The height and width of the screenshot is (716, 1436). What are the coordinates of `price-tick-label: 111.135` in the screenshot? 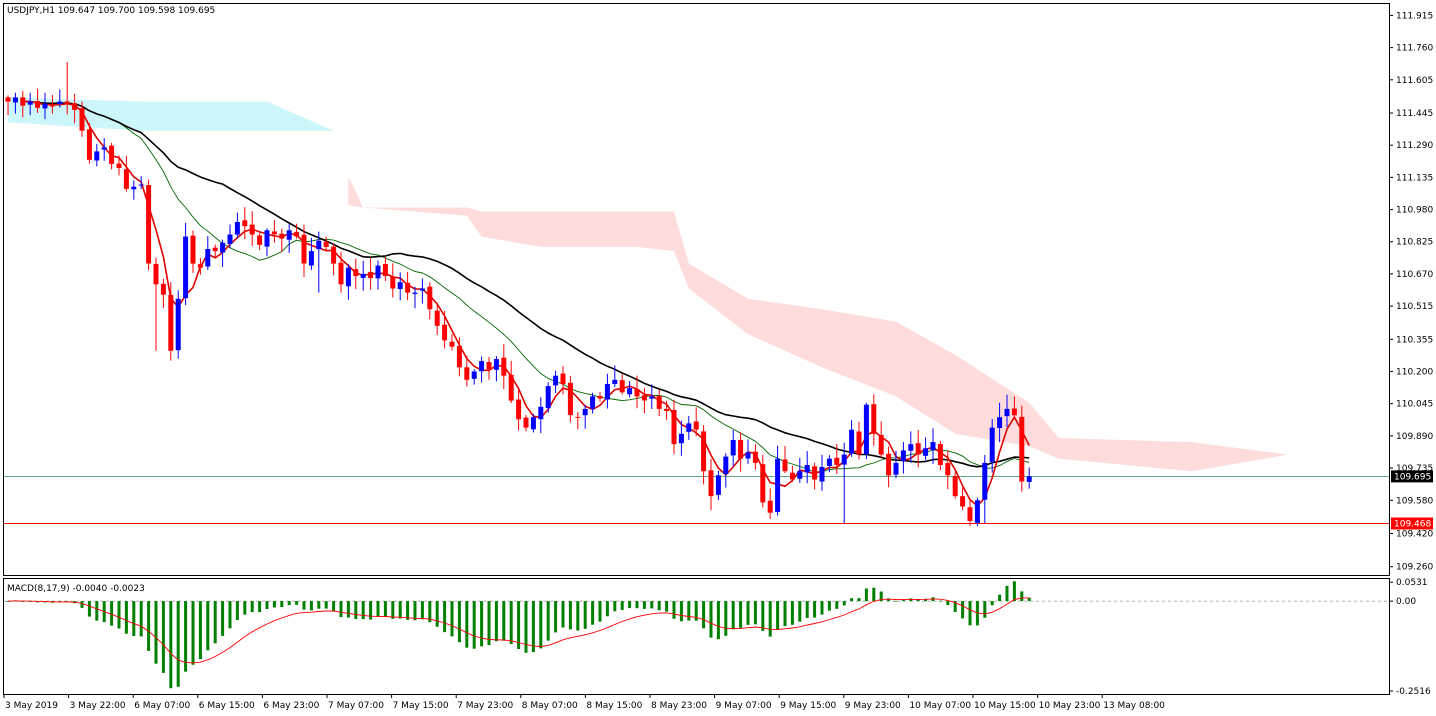 It's located at (1414, 178).